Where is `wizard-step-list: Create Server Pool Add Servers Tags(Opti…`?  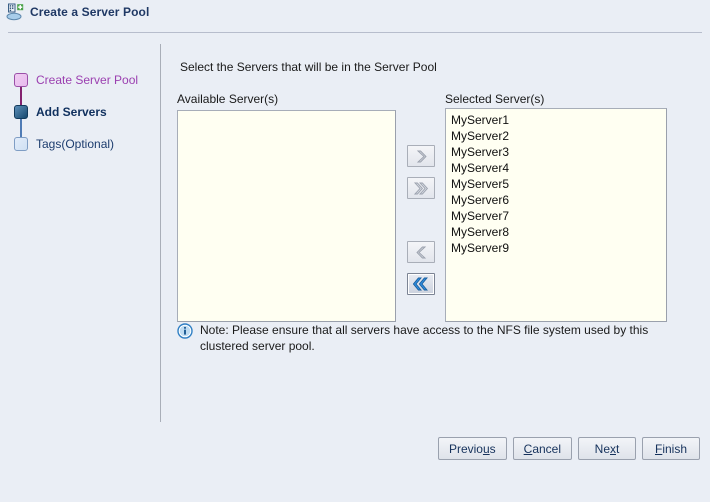 wizard-step-list: Create Server Pool Add Servers Tags(Opti… is located at coordinates (76, 112).